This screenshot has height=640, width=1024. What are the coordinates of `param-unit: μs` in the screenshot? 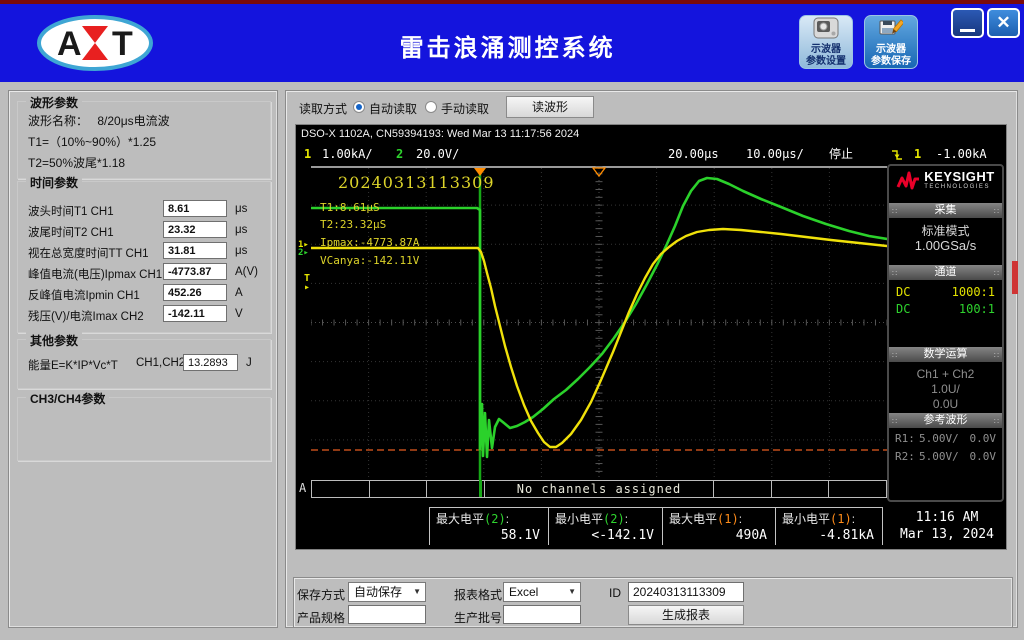 It's located at (241, 230).